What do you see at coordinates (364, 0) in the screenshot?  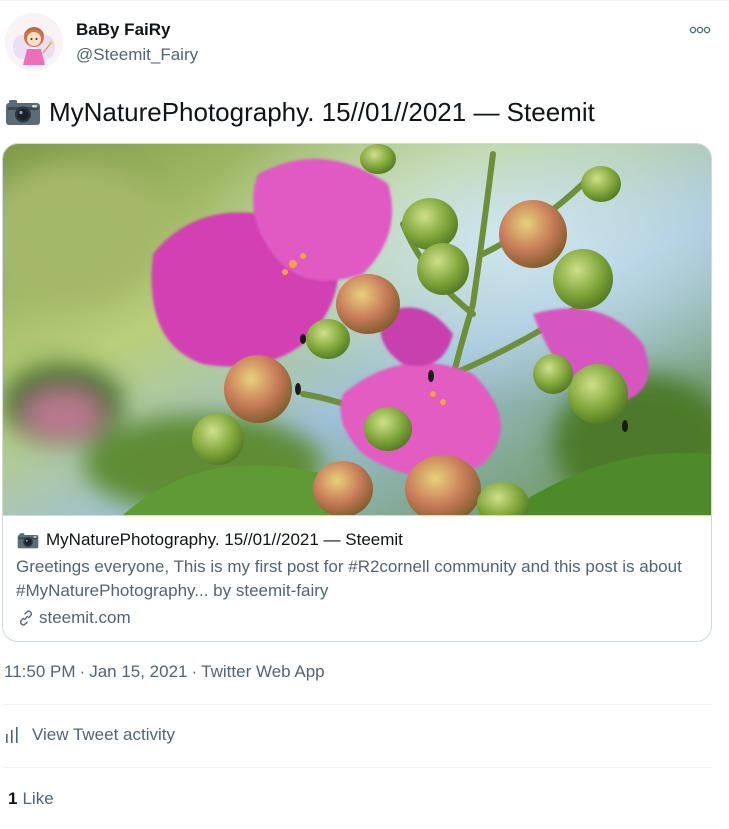 I see `top-divider` at bounding box center [364, 0].